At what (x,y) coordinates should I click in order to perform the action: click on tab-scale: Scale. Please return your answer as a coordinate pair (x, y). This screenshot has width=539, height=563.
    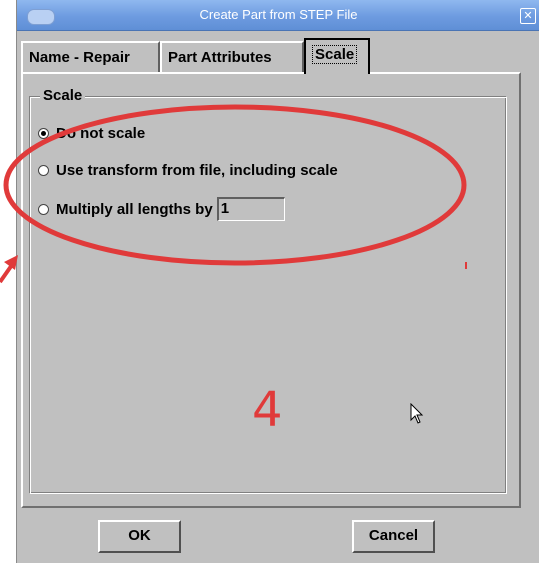
    Looking at the image, I should click on (337, 56).